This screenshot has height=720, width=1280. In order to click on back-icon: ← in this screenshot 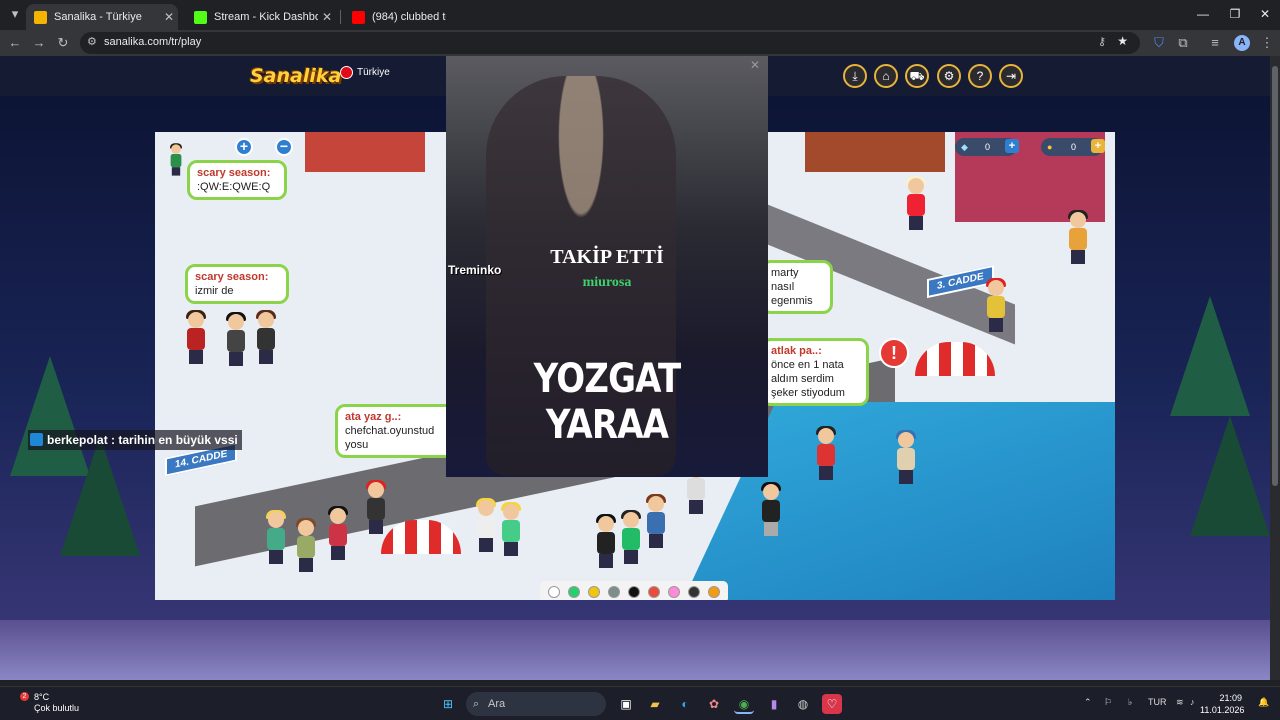, I will do `click(15, 43)`.